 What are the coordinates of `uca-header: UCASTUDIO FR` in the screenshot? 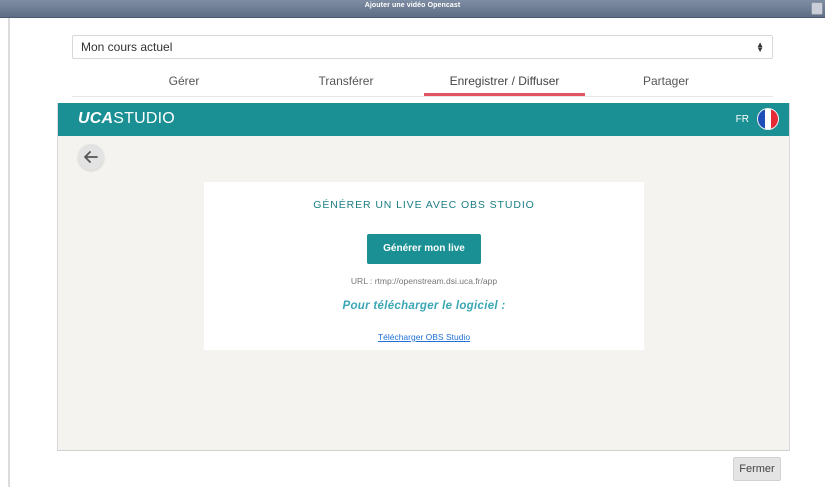 It's located at (423, 119).